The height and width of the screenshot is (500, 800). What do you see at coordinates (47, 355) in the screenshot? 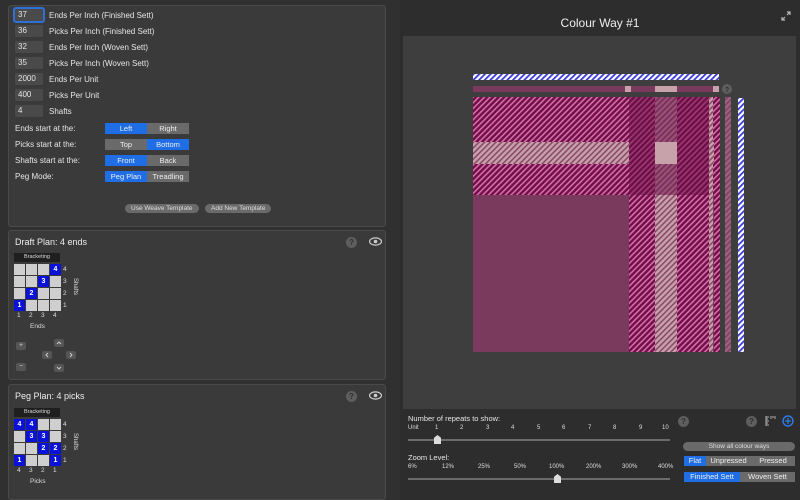
I see `move-left-button` at bounding box center [47, 355].